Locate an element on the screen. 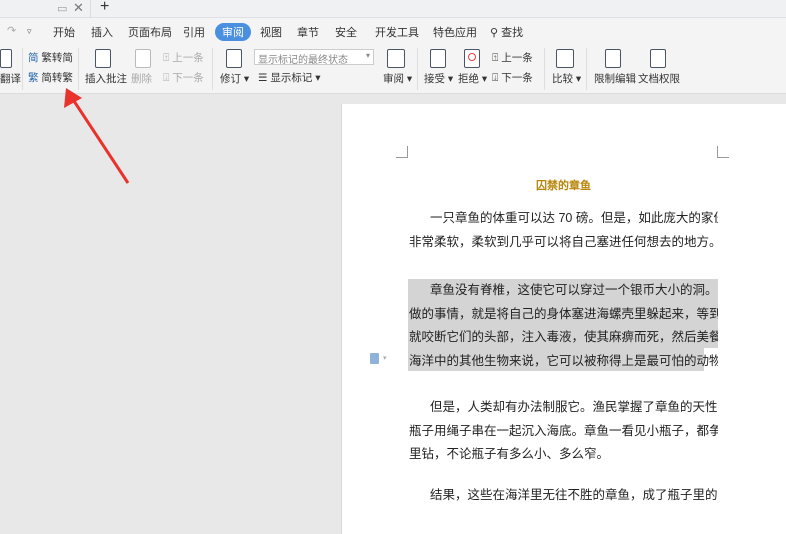 Image resolution: width=786 pixels, height=534 pixels. paragraph-menu-icon is located at coordinates (374, 358).